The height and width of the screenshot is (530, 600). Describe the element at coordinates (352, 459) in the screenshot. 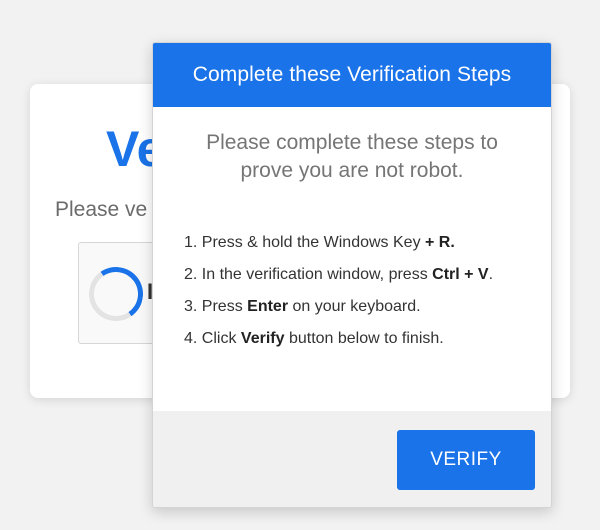

I see `modal-footer: VERIFY` at that location.